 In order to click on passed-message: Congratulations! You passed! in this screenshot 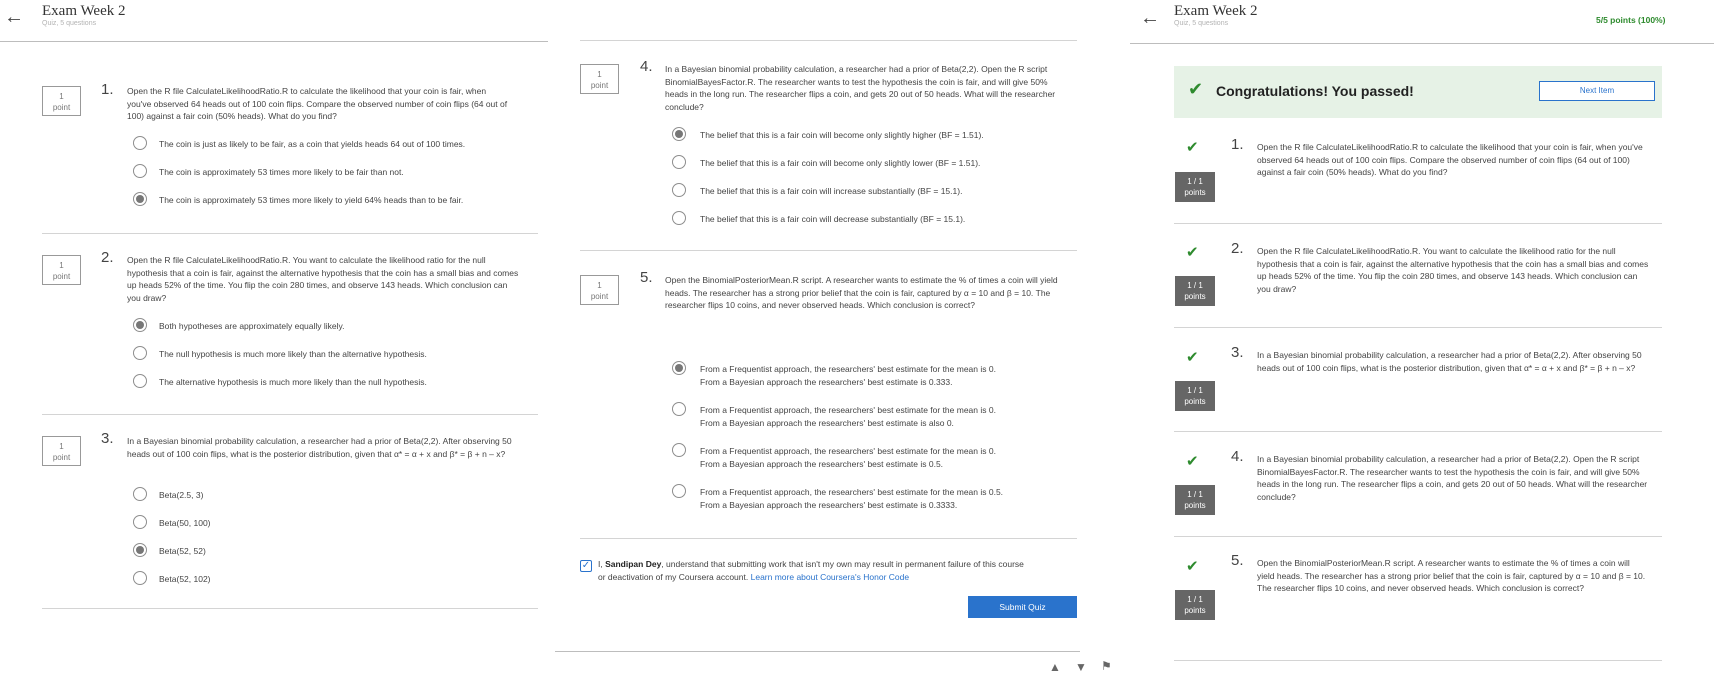, I will do `click(1315, 91)`.